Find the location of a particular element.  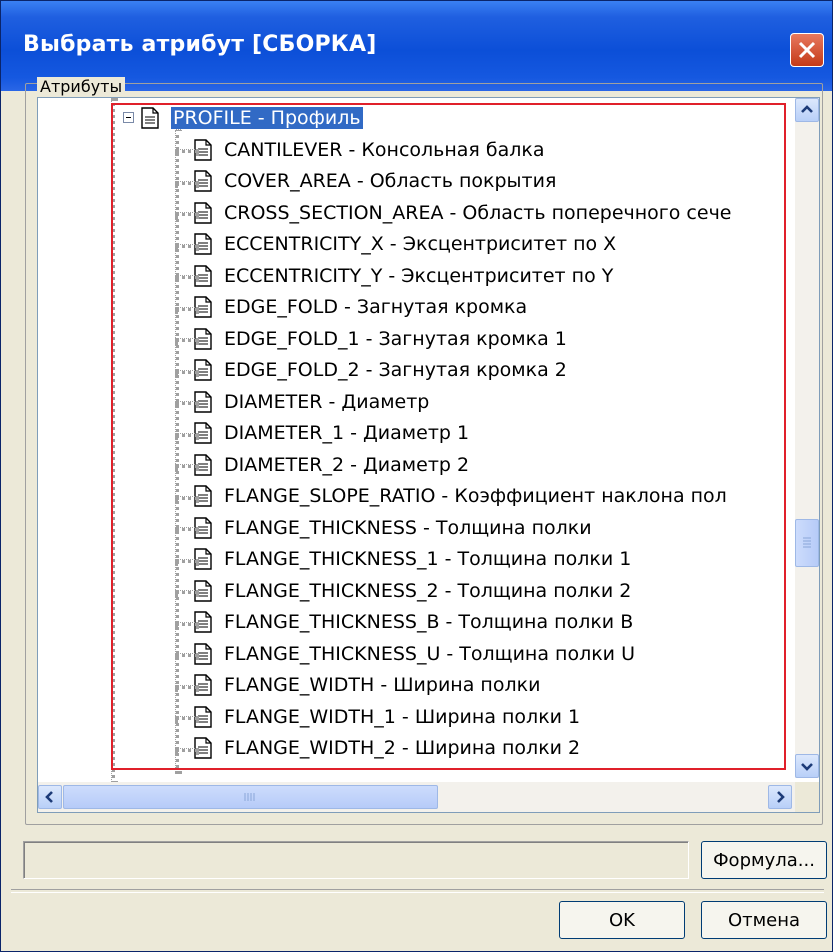

tree-node-label: FLANGE_WIDTH_2 - Ширина полки 2 is located at coordinates (402, 748).